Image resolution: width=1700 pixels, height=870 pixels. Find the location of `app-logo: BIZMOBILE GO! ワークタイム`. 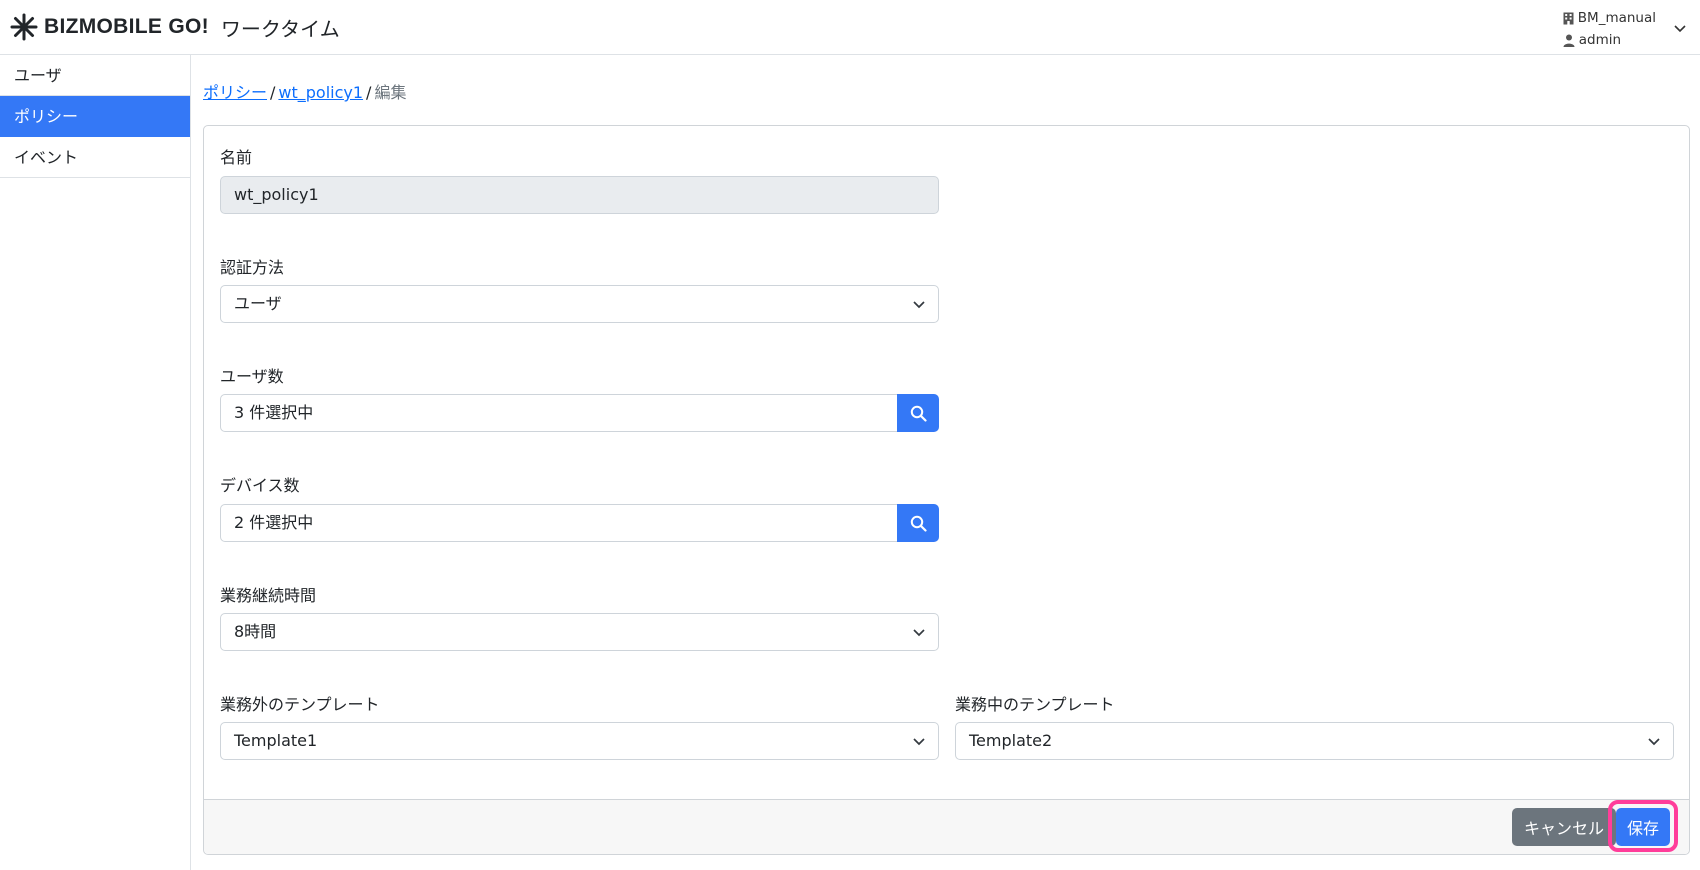

app-logo: BIZMOBILE GO! ワークタイム is located at coordinates (175, 27).